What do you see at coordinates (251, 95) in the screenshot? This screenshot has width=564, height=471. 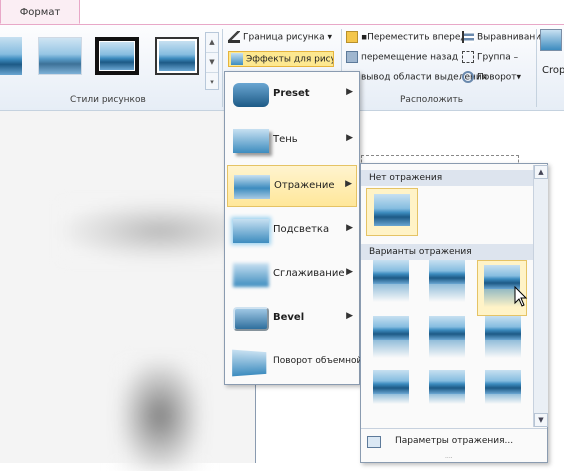 I see `preset-icon` at bounding box center [251, 95].